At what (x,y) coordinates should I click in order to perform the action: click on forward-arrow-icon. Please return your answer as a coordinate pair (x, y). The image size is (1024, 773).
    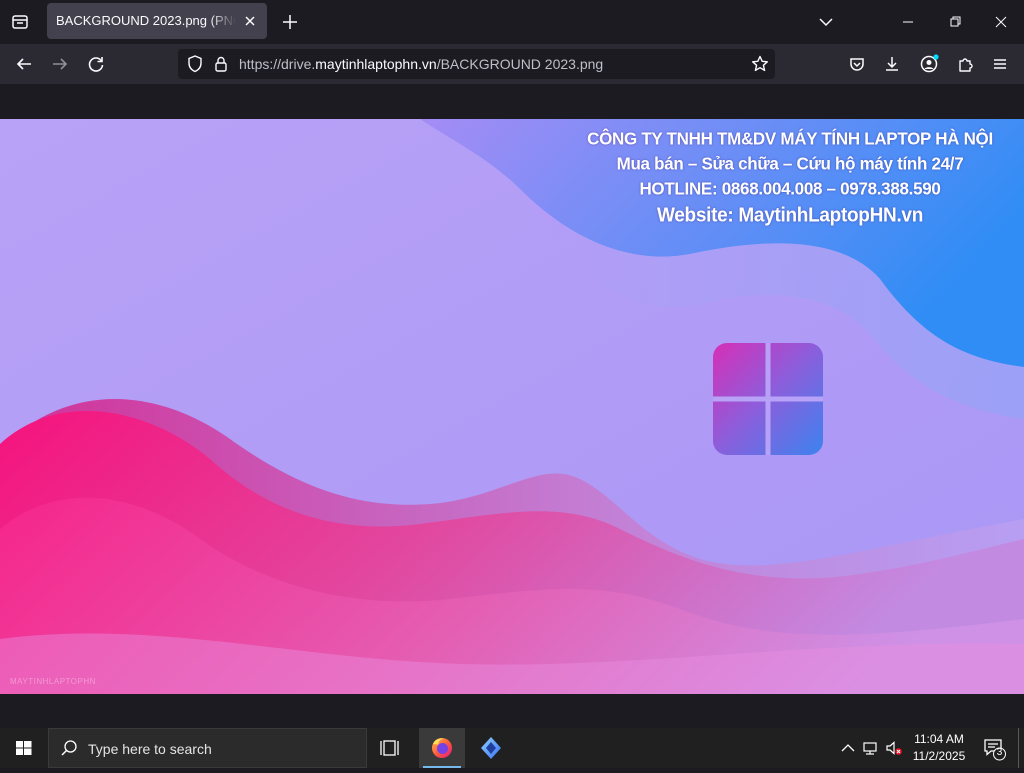
    Looking at the image, I should click on (60, 64).